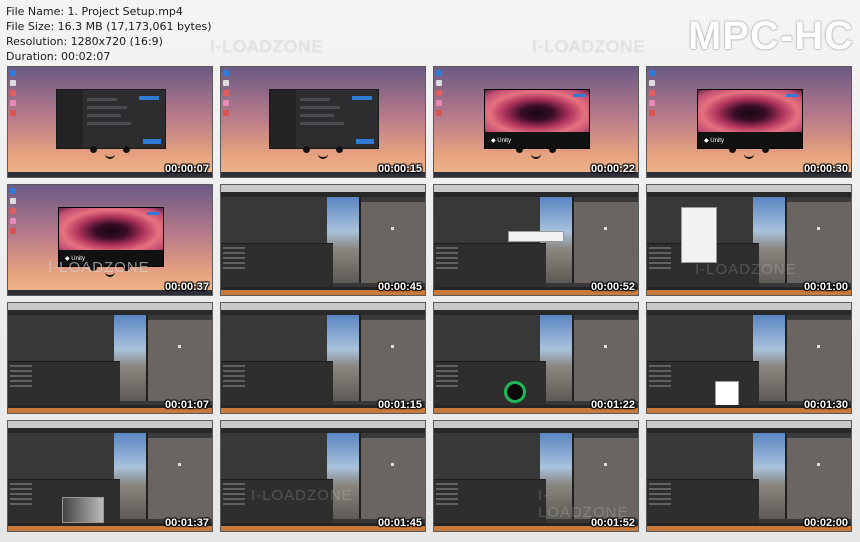 The image size is (860, 542). What do you see at coordinates (186, 169) in the screenshot?
I see `thumbnail-timestamp: 00:00:07` at bounding box center [186, 169].